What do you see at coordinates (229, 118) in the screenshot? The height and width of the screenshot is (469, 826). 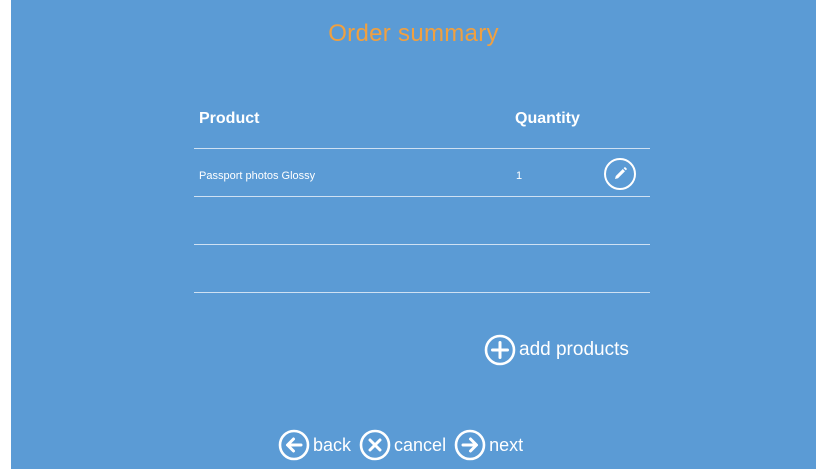 I see `product-column-header: Product` at bounding box center [229, 118].